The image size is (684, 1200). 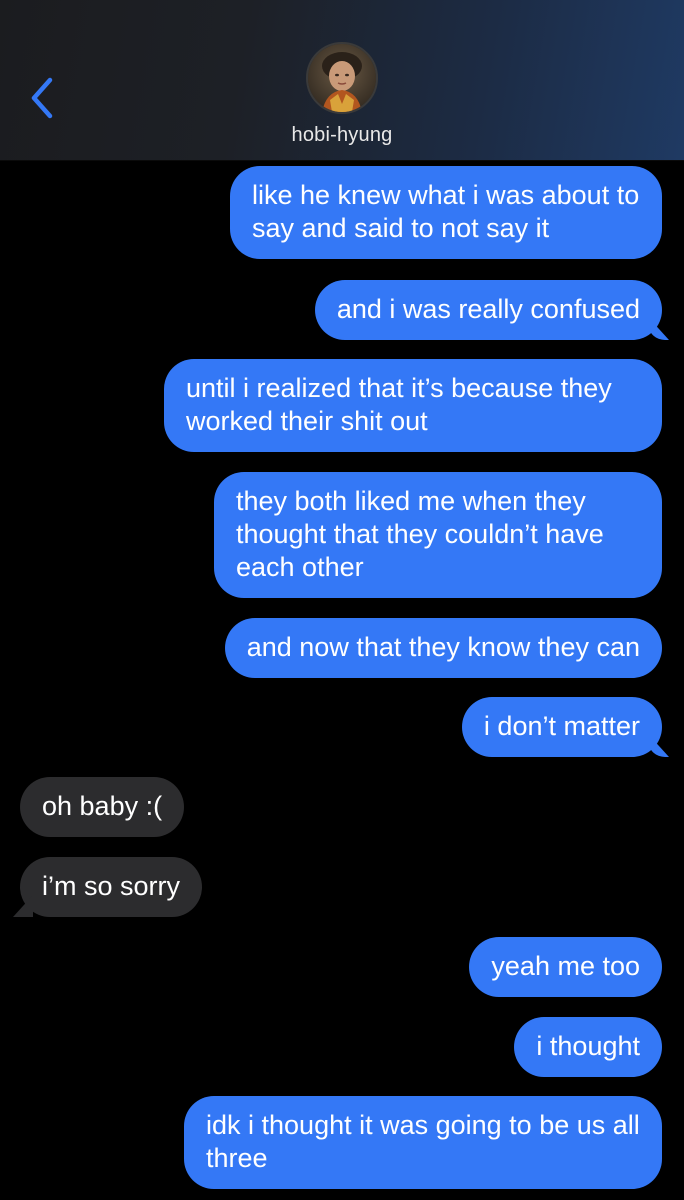 I want to click on message-bubble-sent: i thought, so click(x=588, y=1047).